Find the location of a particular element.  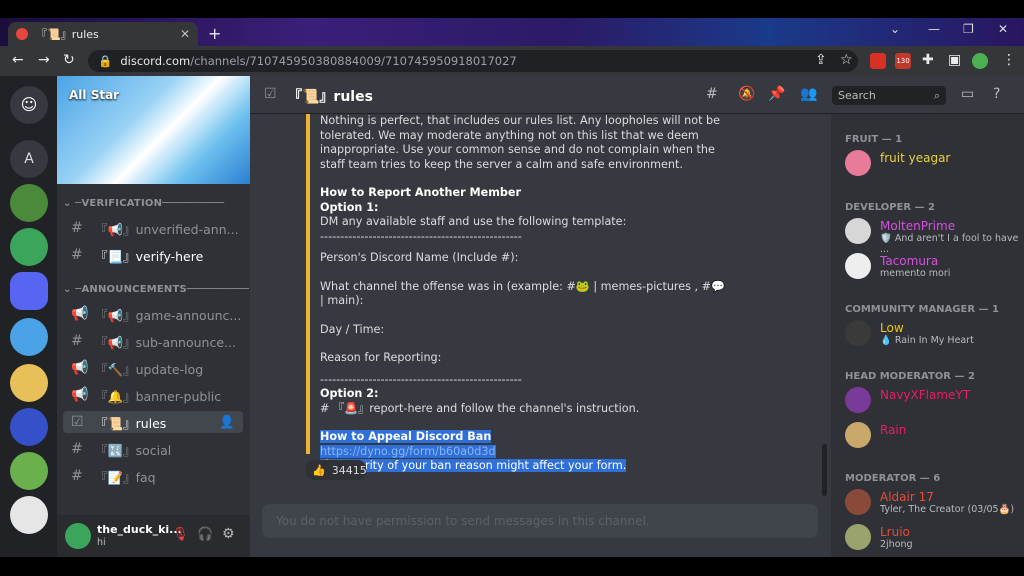

threads-icon: # is located at coordinates (712, 94).